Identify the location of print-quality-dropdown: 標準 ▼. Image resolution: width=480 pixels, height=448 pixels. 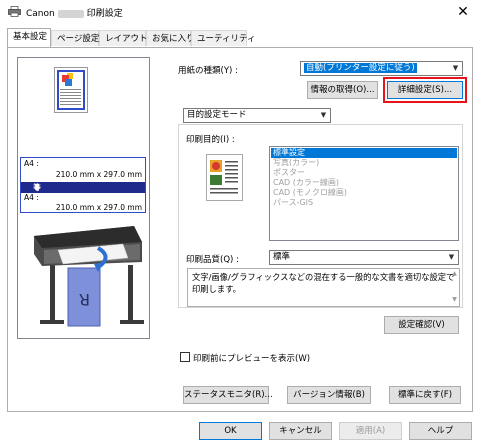
(364, 257).